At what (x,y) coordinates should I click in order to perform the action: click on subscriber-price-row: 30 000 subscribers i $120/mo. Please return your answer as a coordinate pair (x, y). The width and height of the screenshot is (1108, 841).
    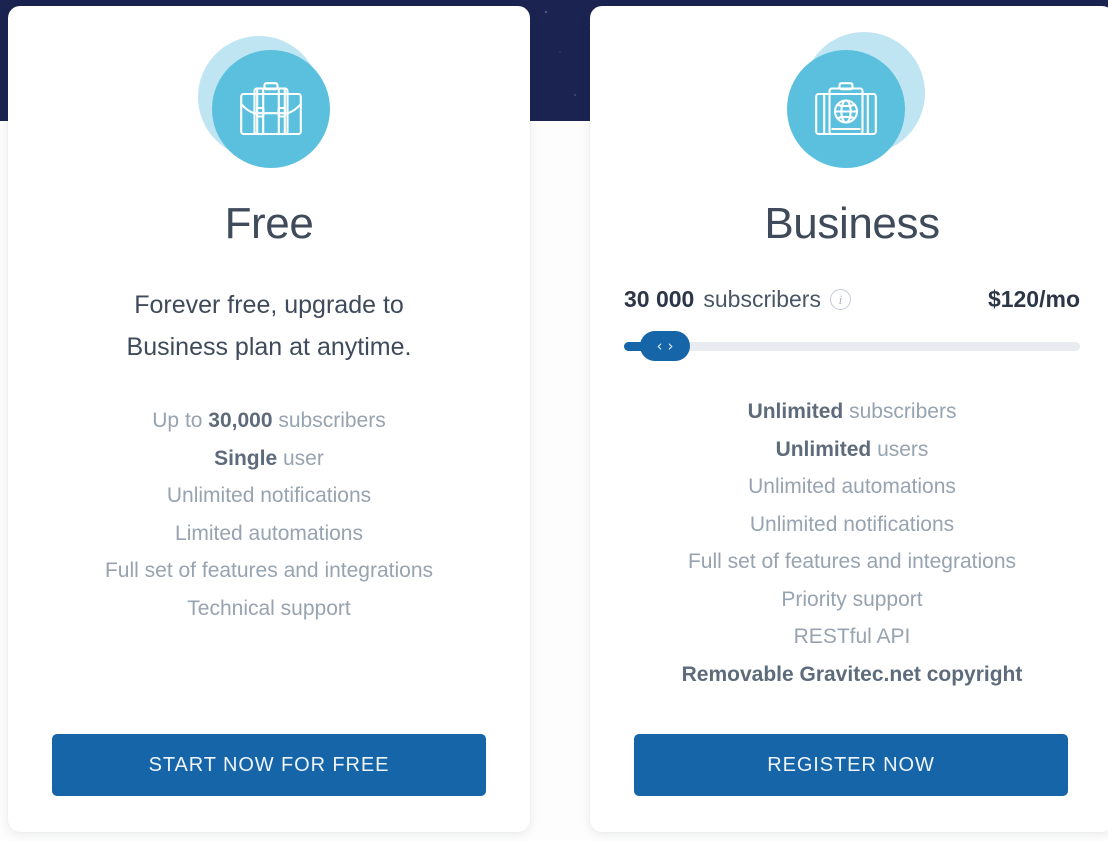
    Looking at the image, I should click on (852, 299).